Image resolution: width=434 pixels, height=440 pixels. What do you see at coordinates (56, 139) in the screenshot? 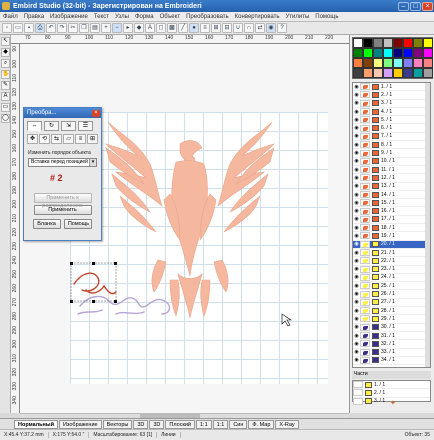
I see `mirror-icon: ⇆` at bounding box center [56, 139].